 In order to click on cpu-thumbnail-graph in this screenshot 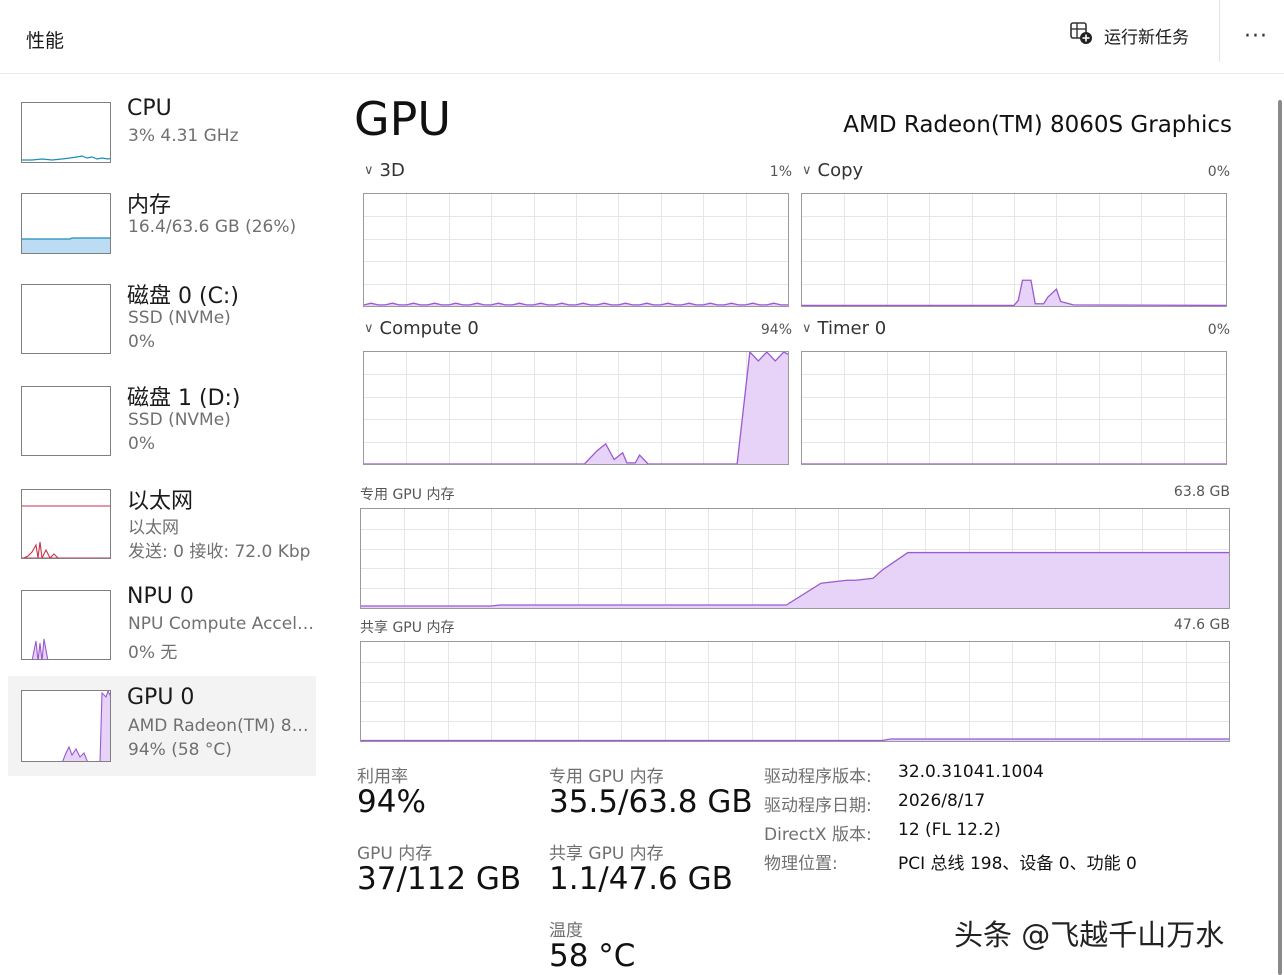, I will do `click(66, 132)`.